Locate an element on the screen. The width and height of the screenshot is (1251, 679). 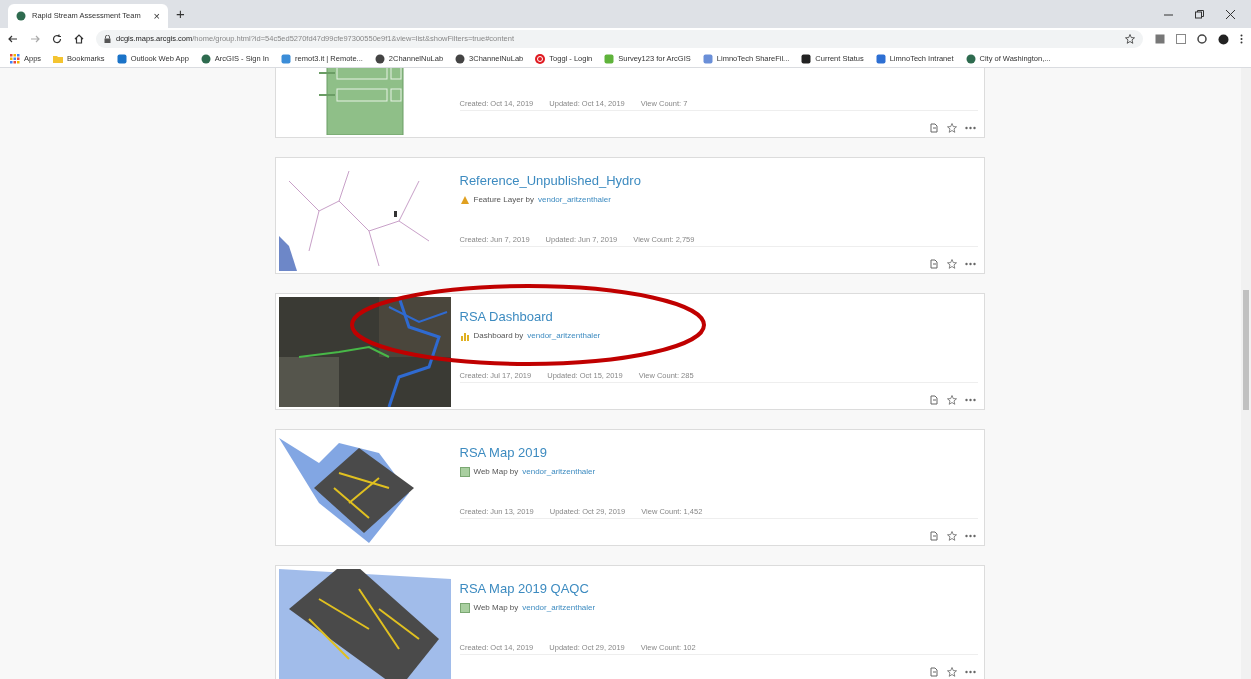
reload-icon is located at coordinates (57, 39).